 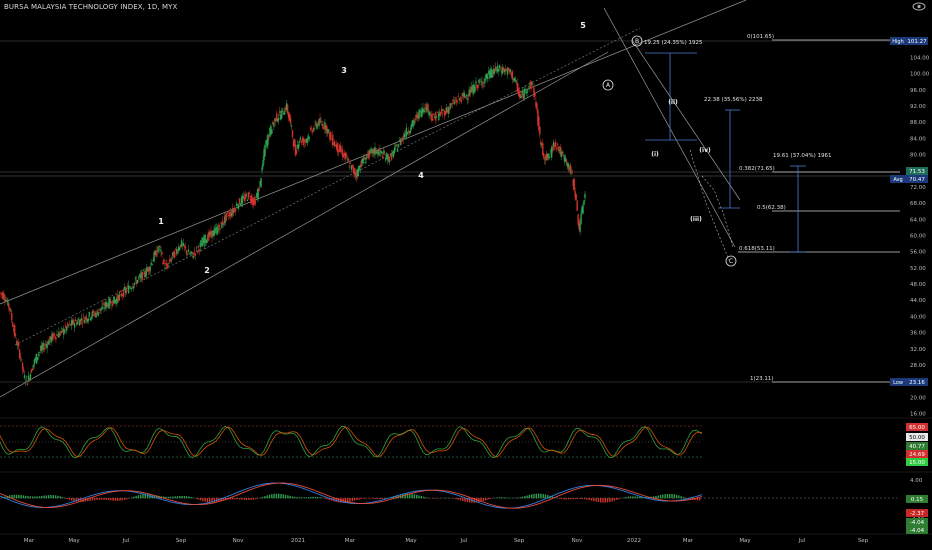 What do you see at coordinates (717, 212) in the screenshot?
I see `projection-path` at bounding box center [717, 212].